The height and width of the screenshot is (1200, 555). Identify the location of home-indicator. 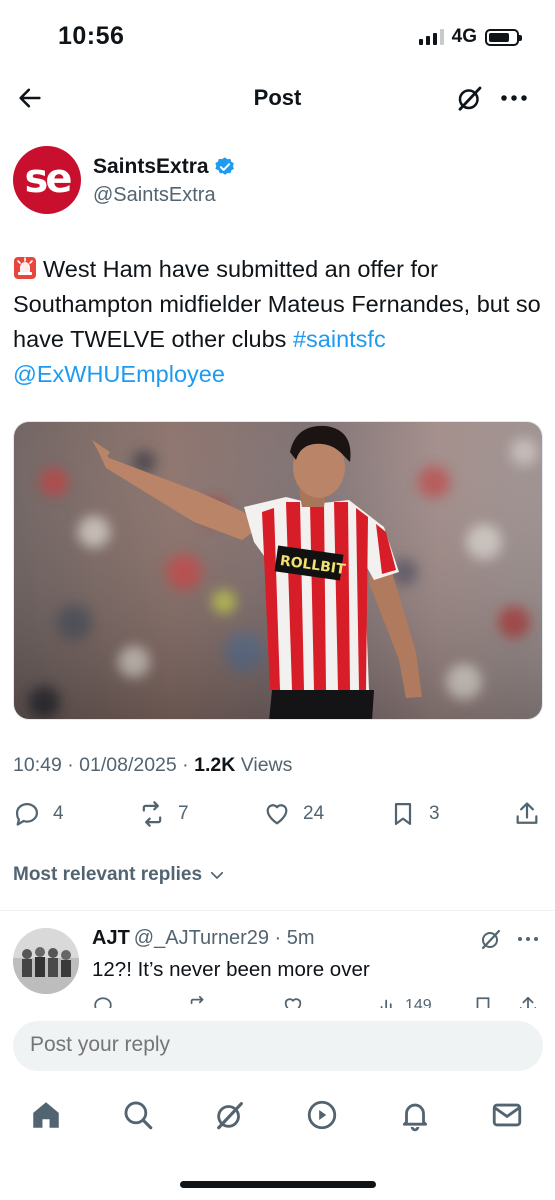
(278, 1184).